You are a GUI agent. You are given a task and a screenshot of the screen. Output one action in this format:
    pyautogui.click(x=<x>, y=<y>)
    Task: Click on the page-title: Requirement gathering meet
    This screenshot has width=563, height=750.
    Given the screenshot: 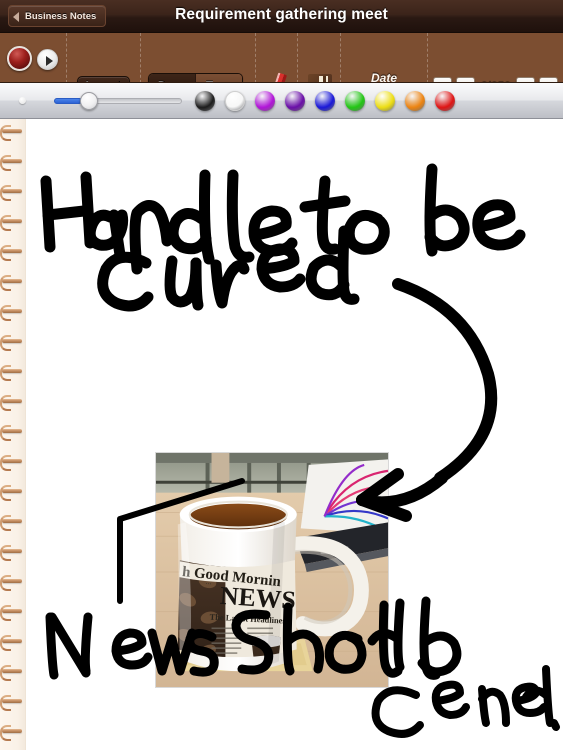 What is the action you would take?
    pyautogui.click(x=281, y=14)
    